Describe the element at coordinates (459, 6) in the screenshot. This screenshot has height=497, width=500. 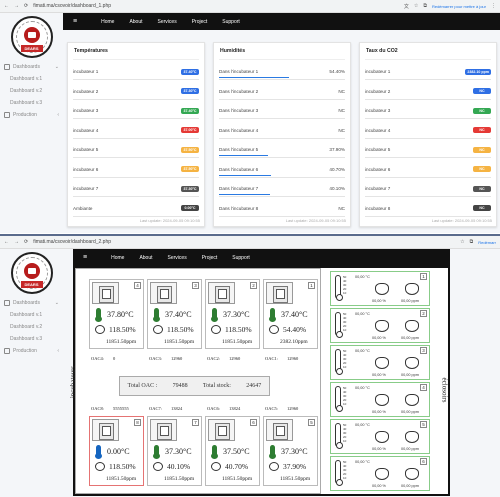
I see `restart-update-button: Redémarrer pour mettre à jour` at that location.